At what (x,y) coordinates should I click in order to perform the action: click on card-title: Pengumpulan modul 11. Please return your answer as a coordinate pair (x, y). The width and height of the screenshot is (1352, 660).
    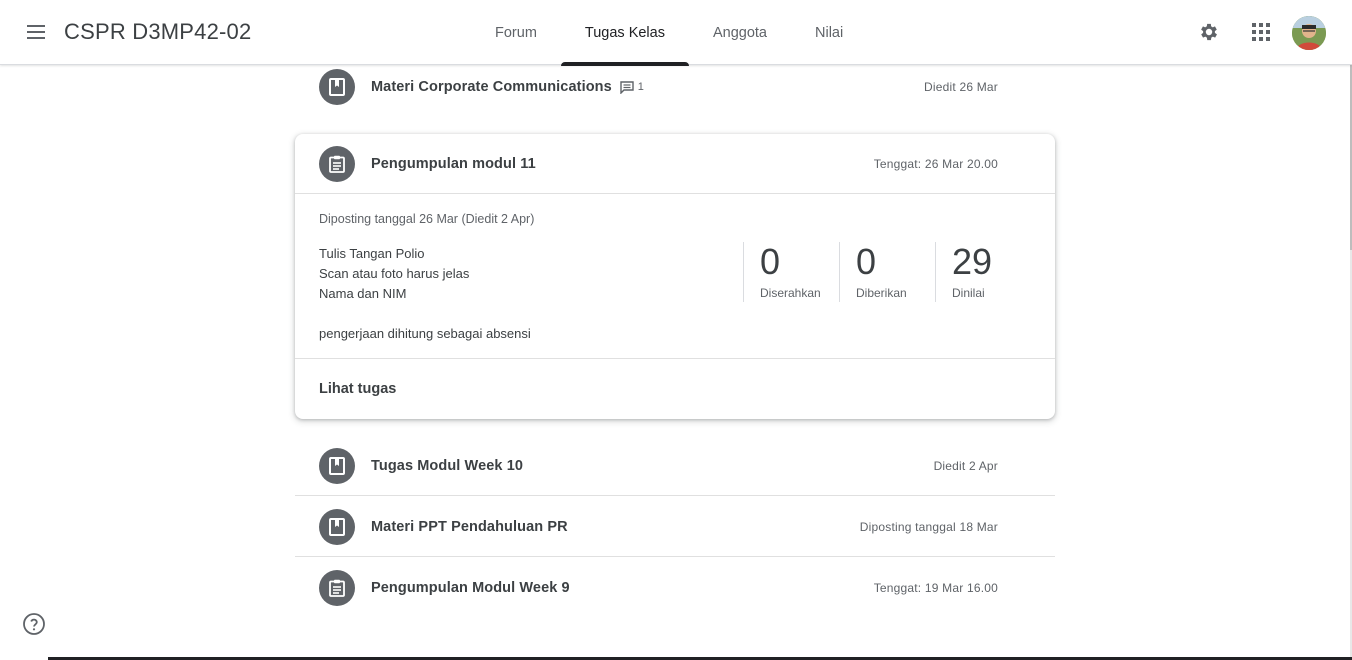
    Looking at the image, I should click on (453, 163).